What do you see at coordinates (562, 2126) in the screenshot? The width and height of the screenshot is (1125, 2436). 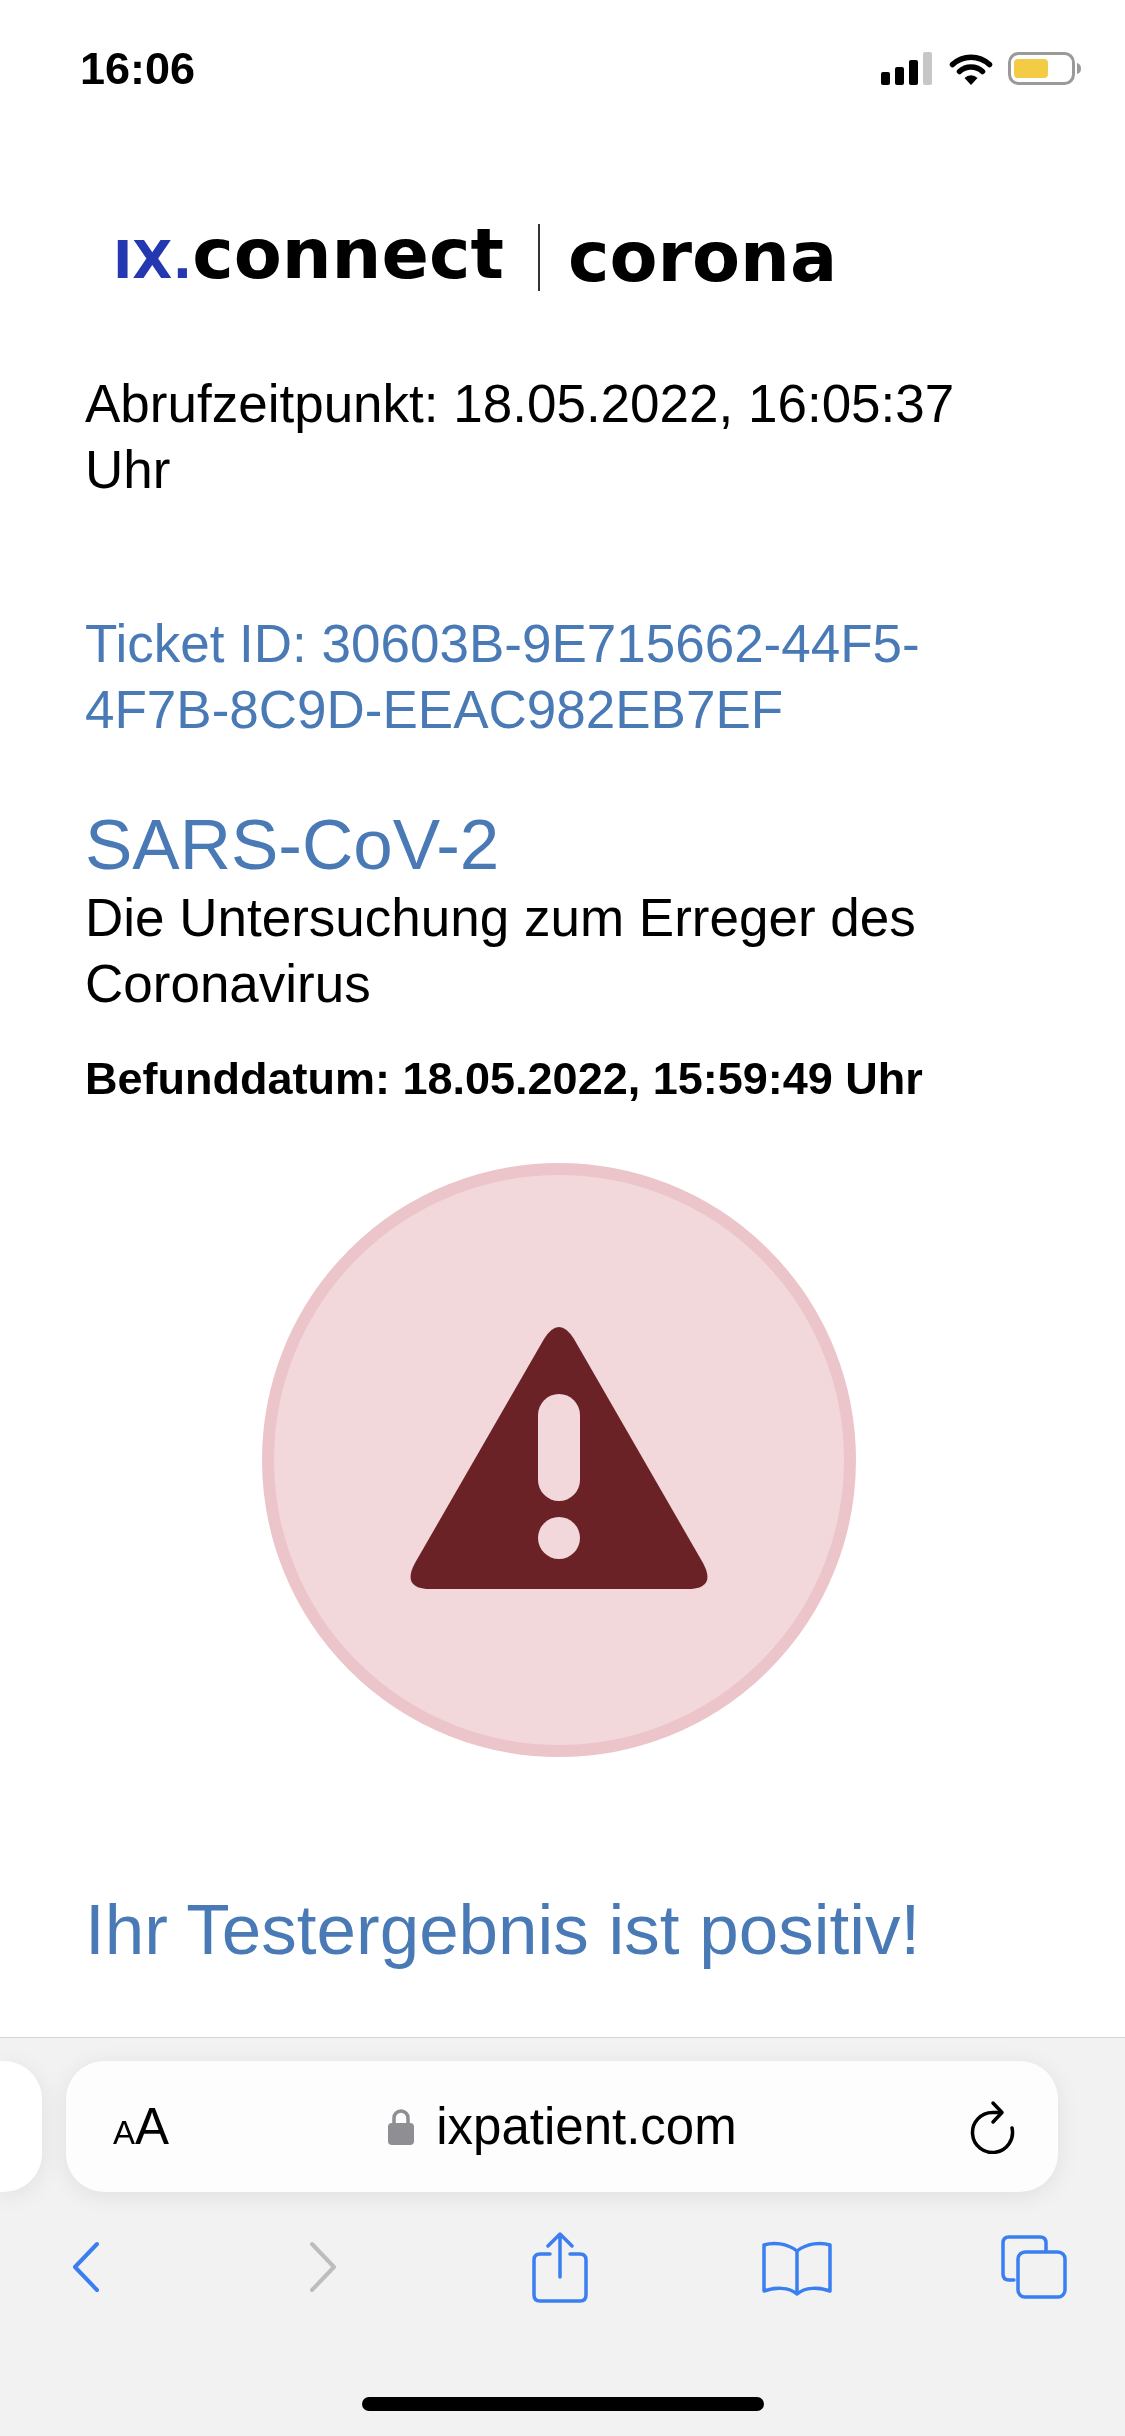 I see `address-bar: AA ixpatient.com` at bounding box center [562, 2126].